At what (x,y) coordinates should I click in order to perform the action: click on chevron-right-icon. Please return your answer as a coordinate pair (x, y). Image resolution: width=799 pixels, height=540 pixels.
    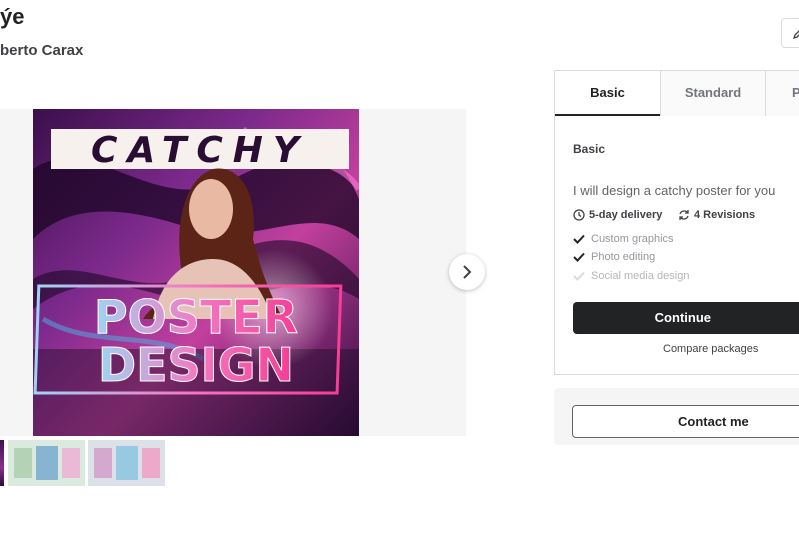
    Looking at the image, I should click on (467, 272).